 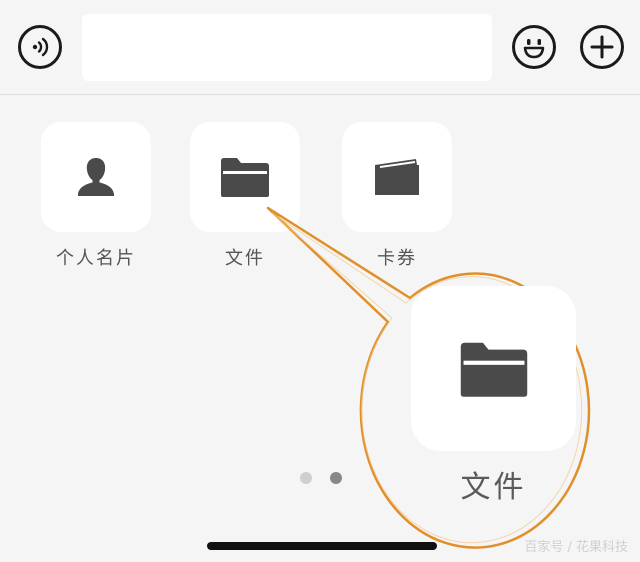 I want to click on folder-icon, so click(x=493, y=369).